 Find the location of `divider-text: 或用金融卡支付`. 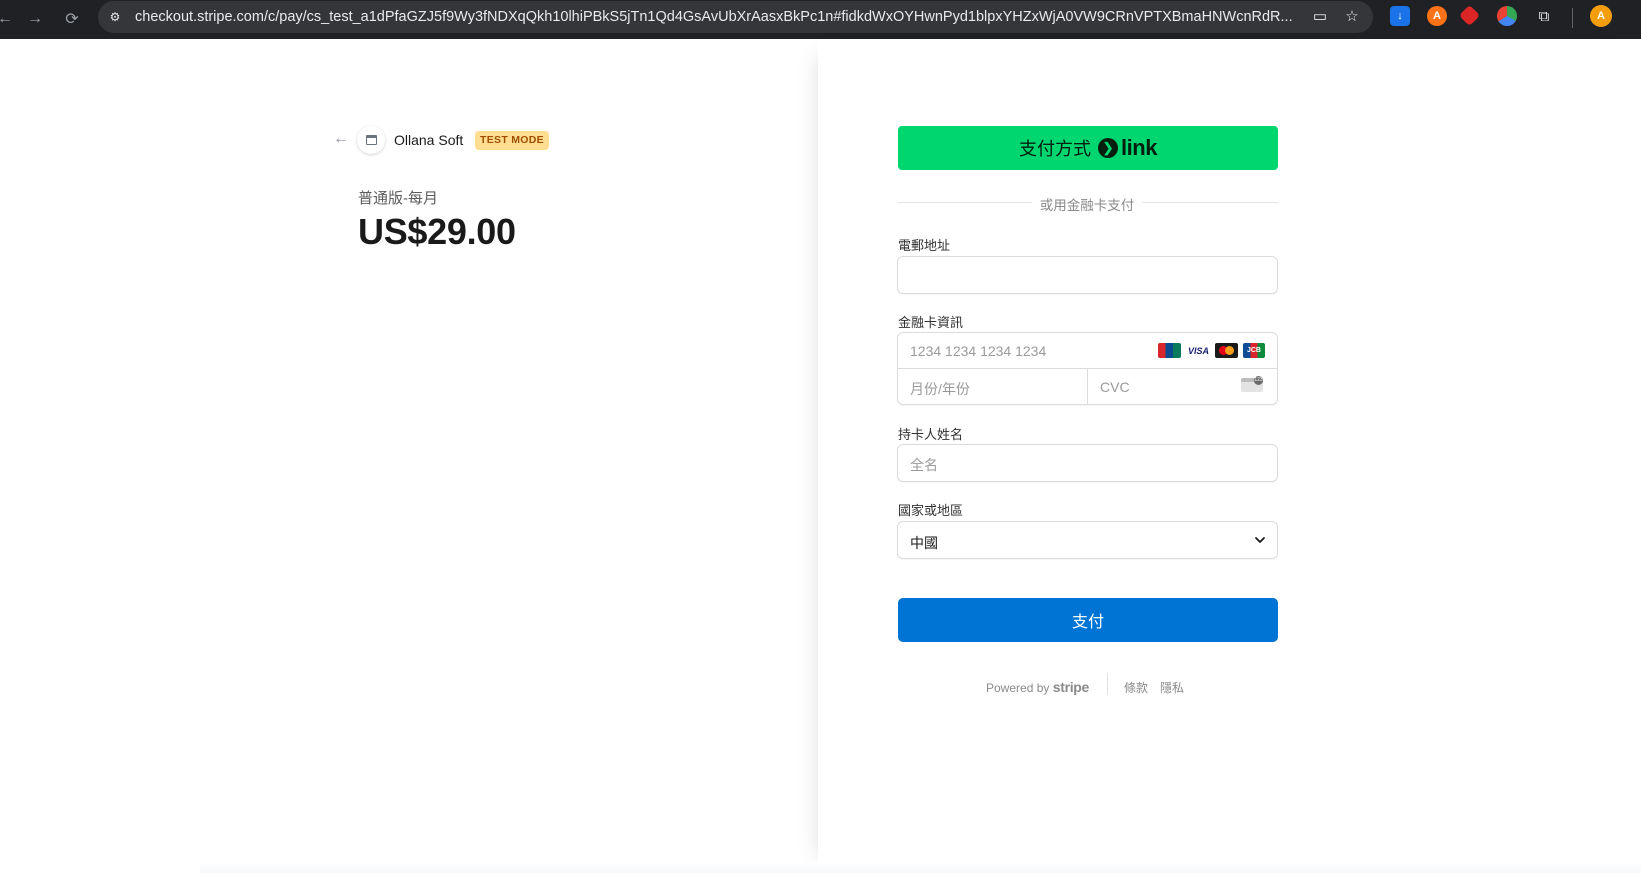

divider-text: 或用金融卡支付 is located at coordinates (1087, 205).